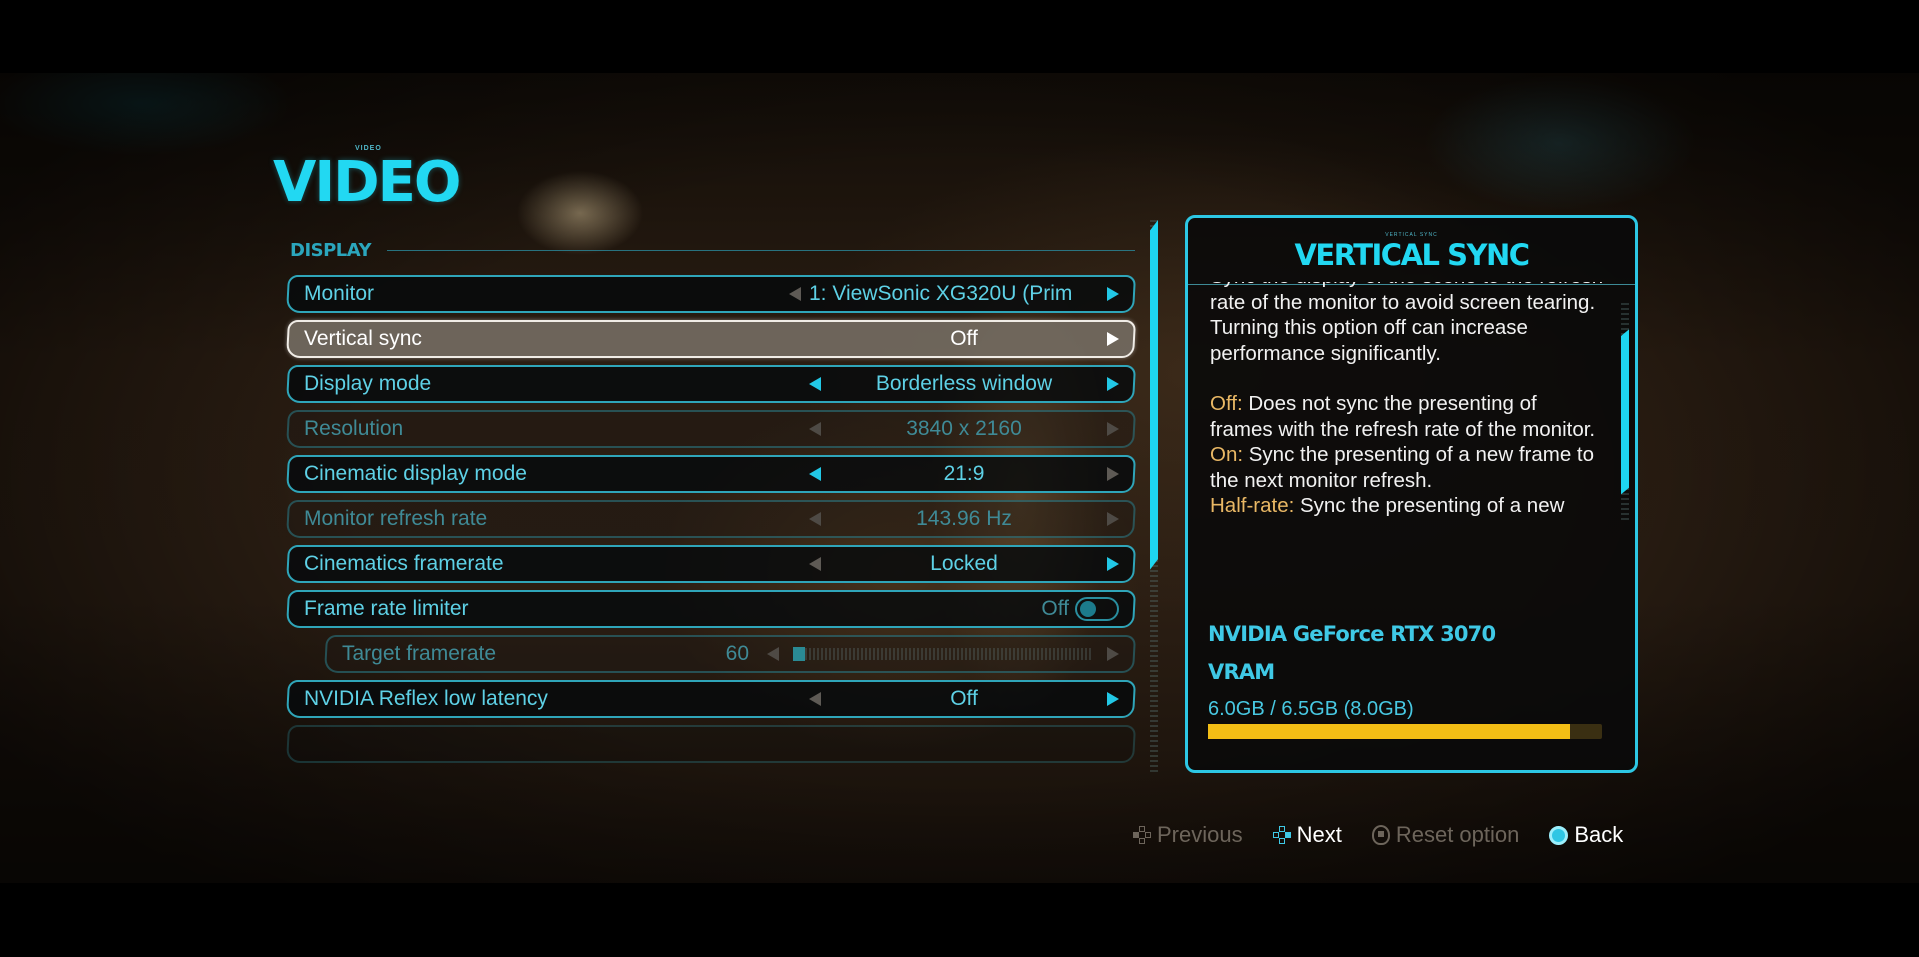  I want to click on description-scrollbar, so click(1625, 413).